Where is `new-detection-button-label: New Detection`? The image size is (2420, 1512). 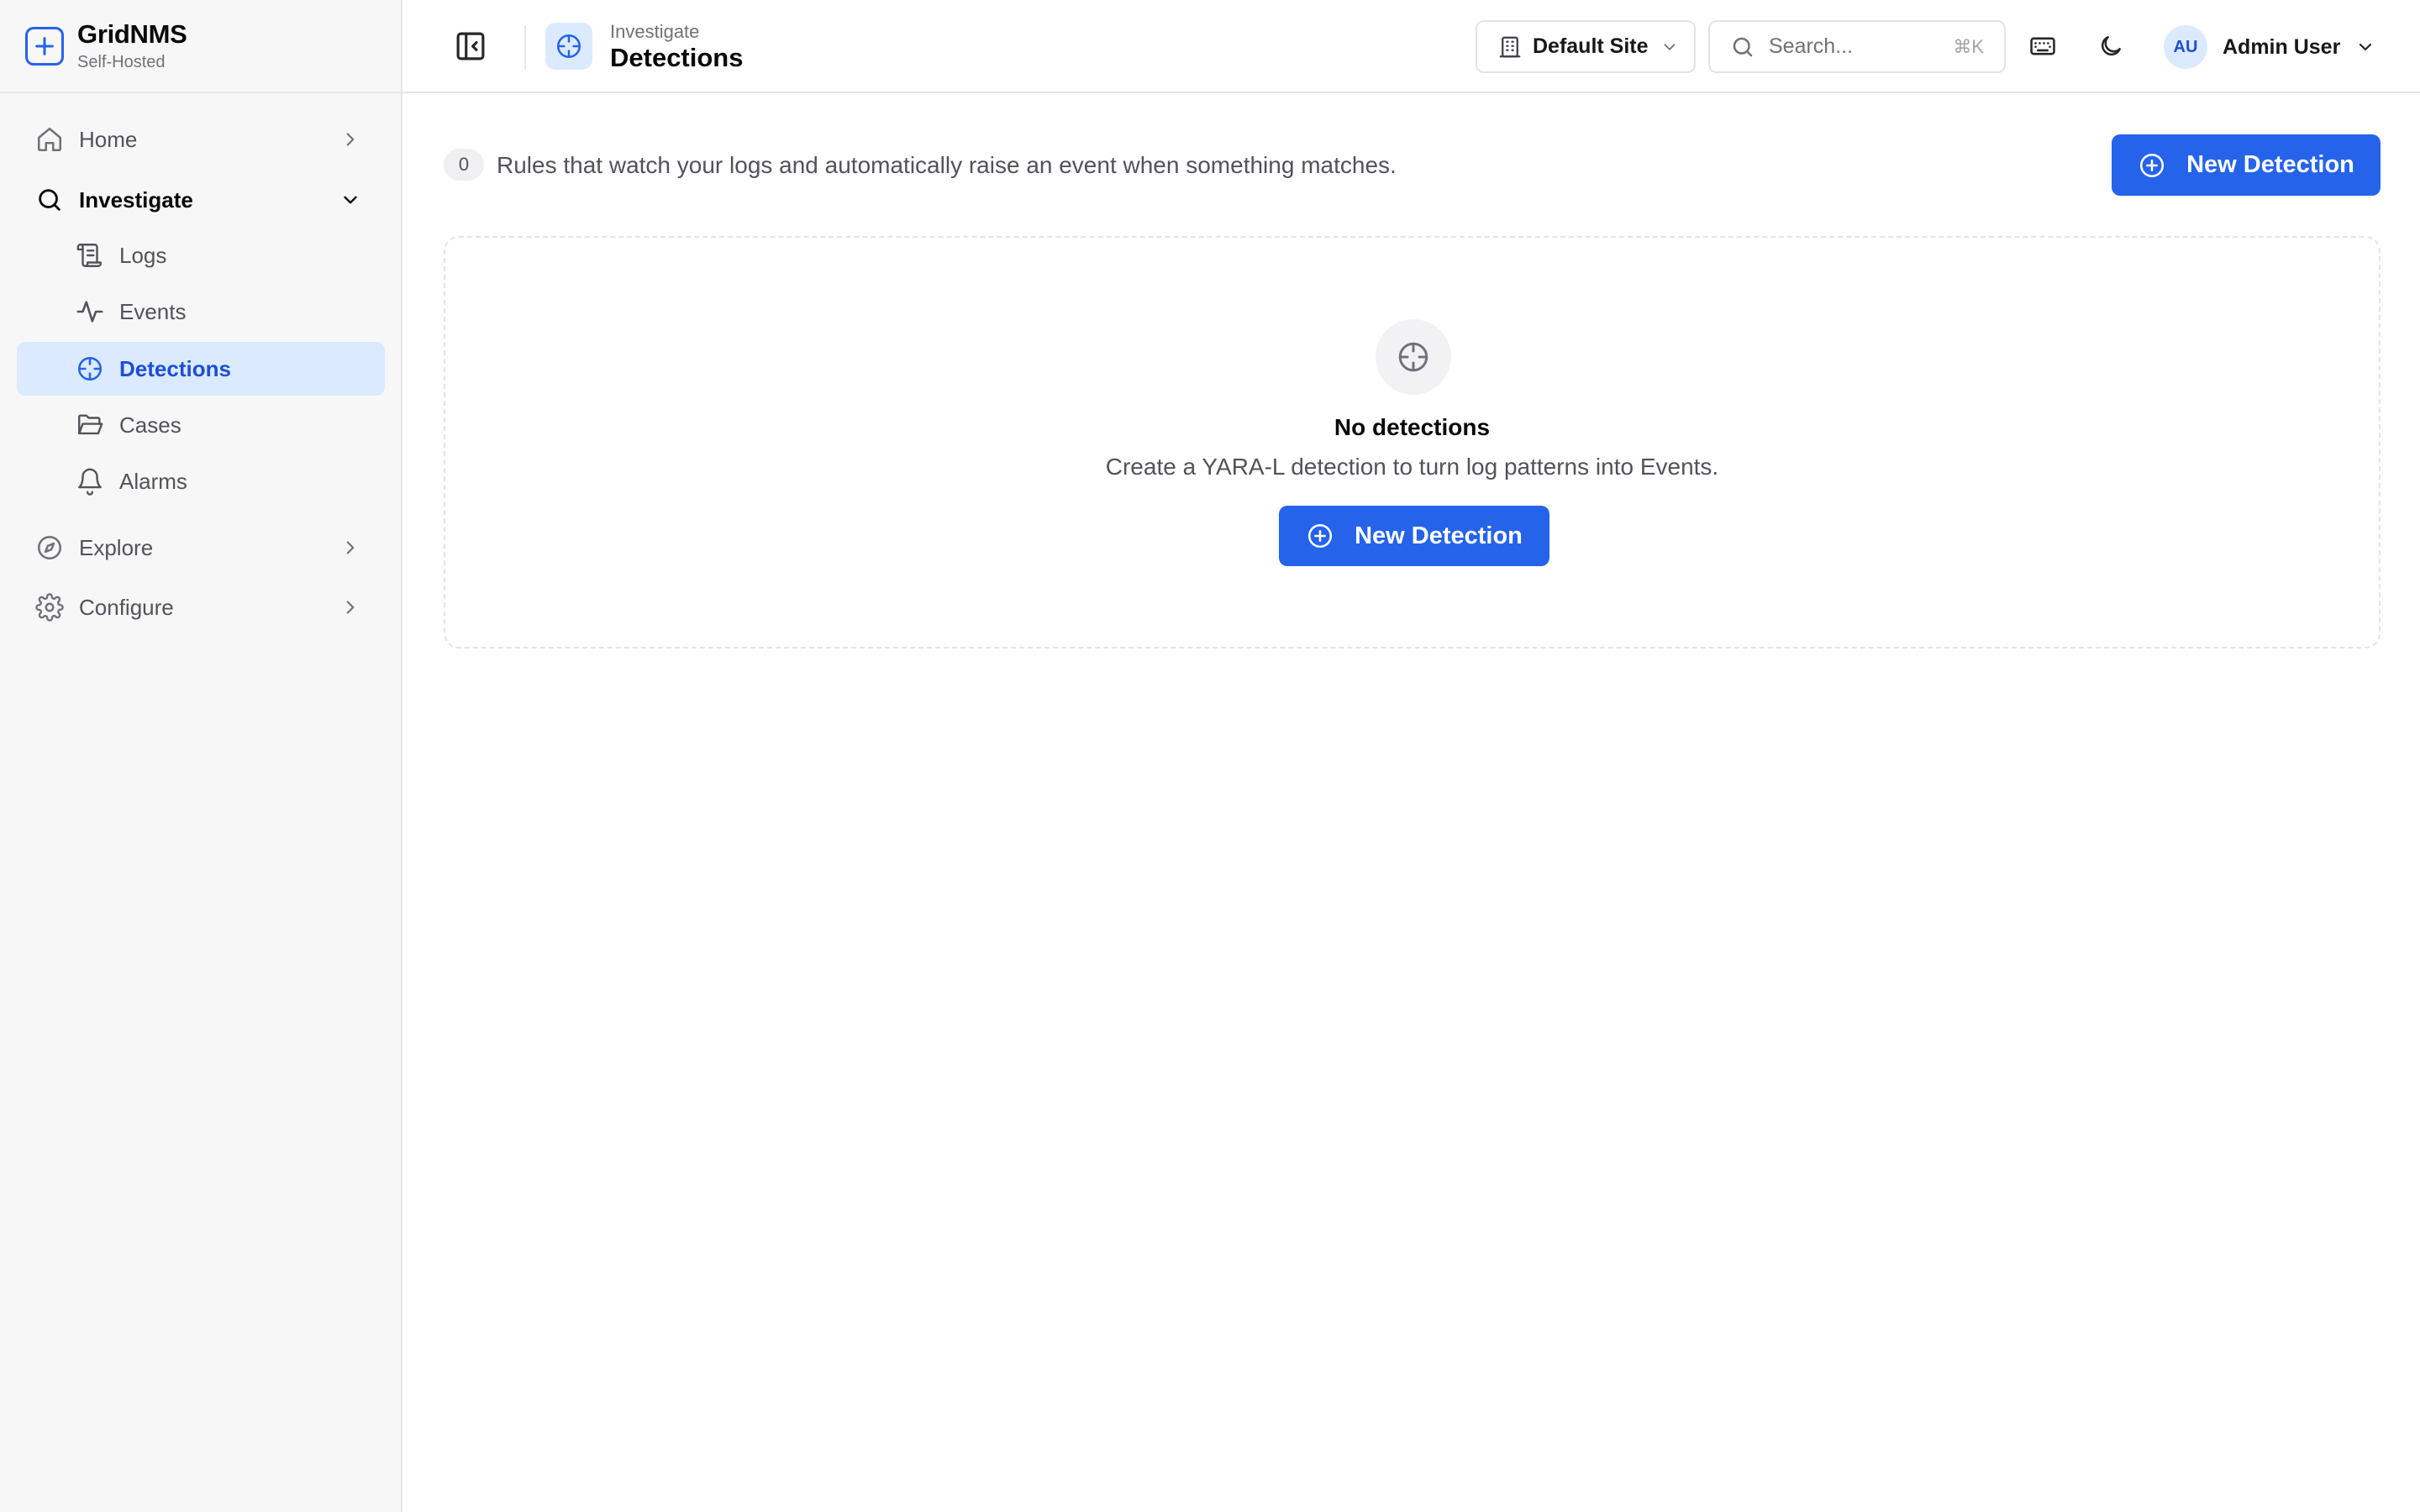 new-detection-button-label: New Detection is located at coordinates (2270, 164).